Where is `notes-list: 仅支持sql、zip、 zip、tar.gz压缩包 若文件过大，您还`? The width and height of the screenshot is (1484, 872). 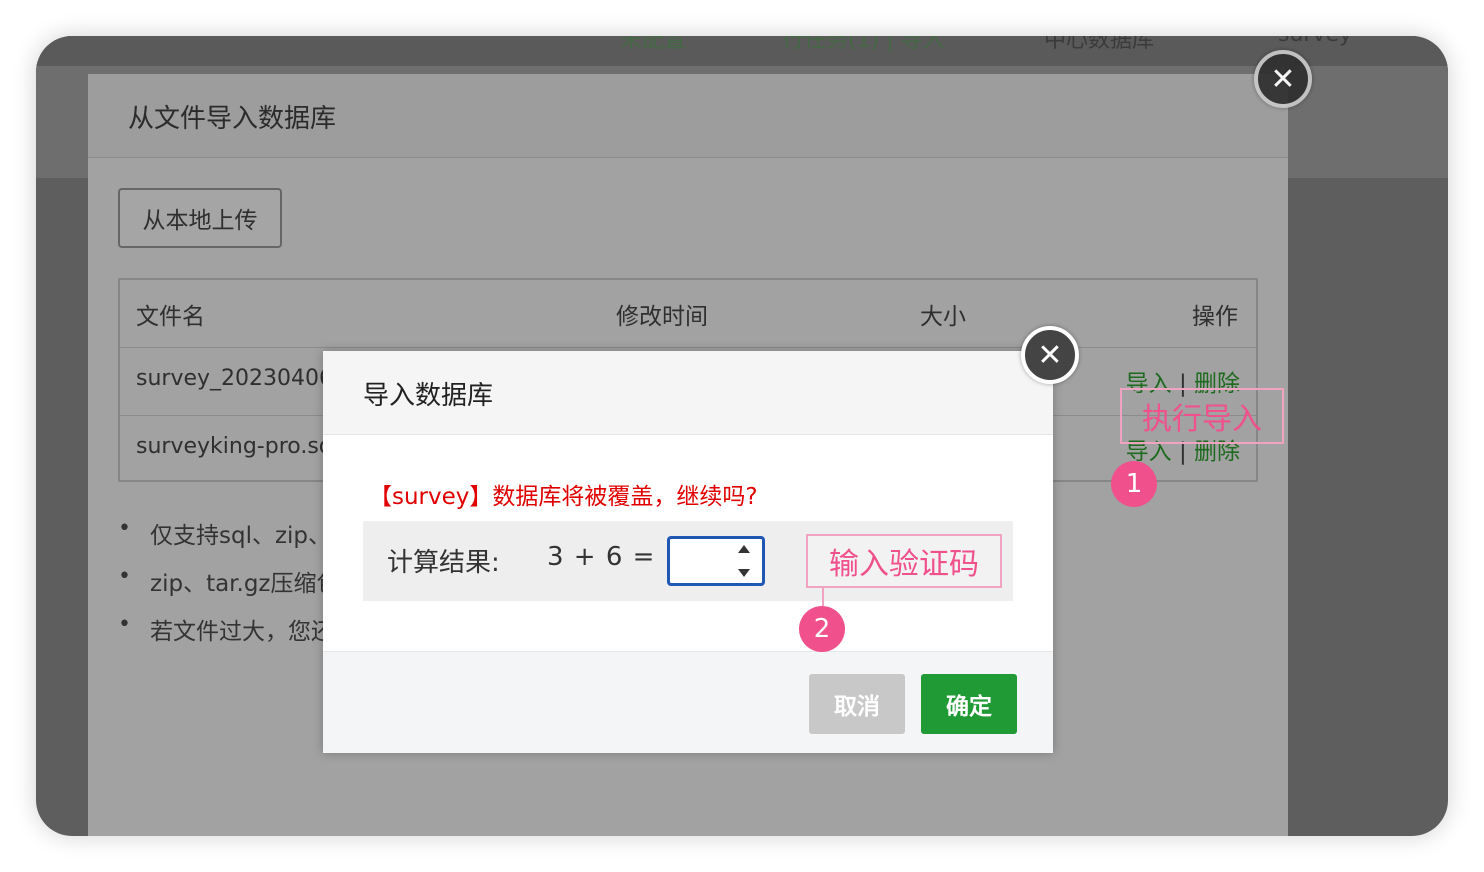
notes-list: 仅支持sql、zip、 zip、tar.gz压缩包 若文件过大，您还 is located at coordinates (228, 588).